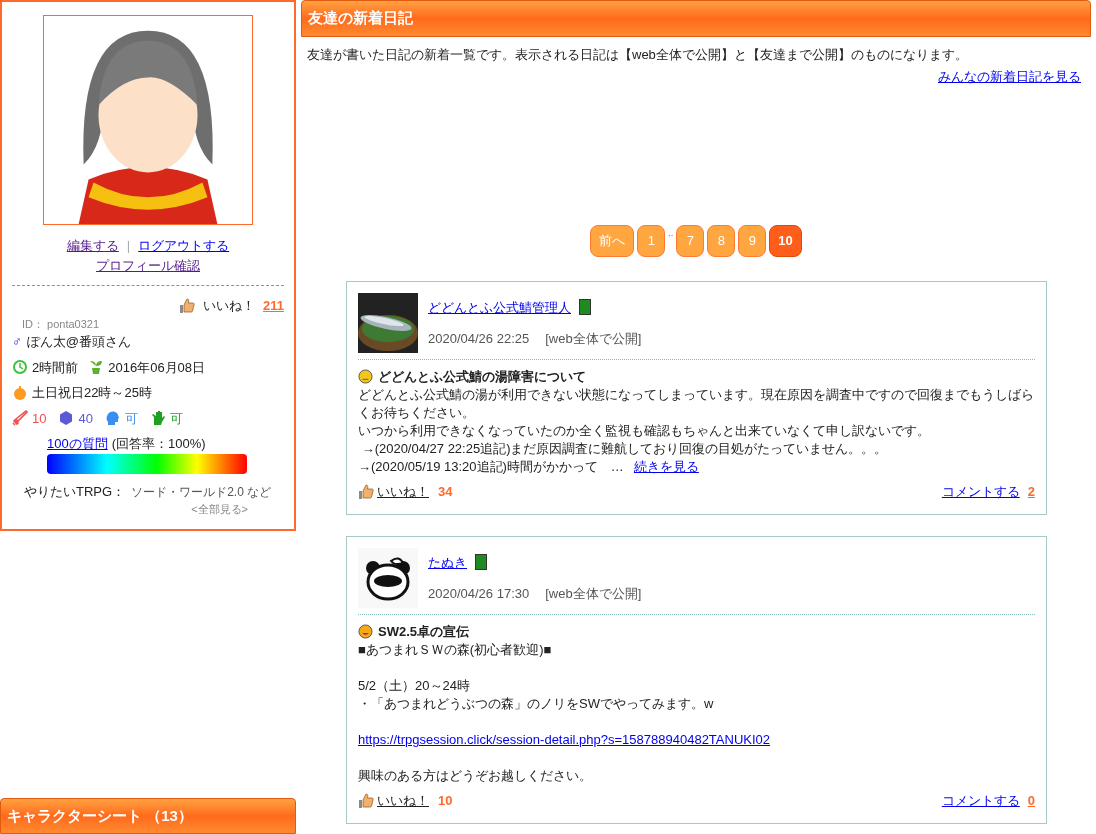 The image size is (1096, 834). I want to click on logout-link: ログアウトする, so click(184, 246).